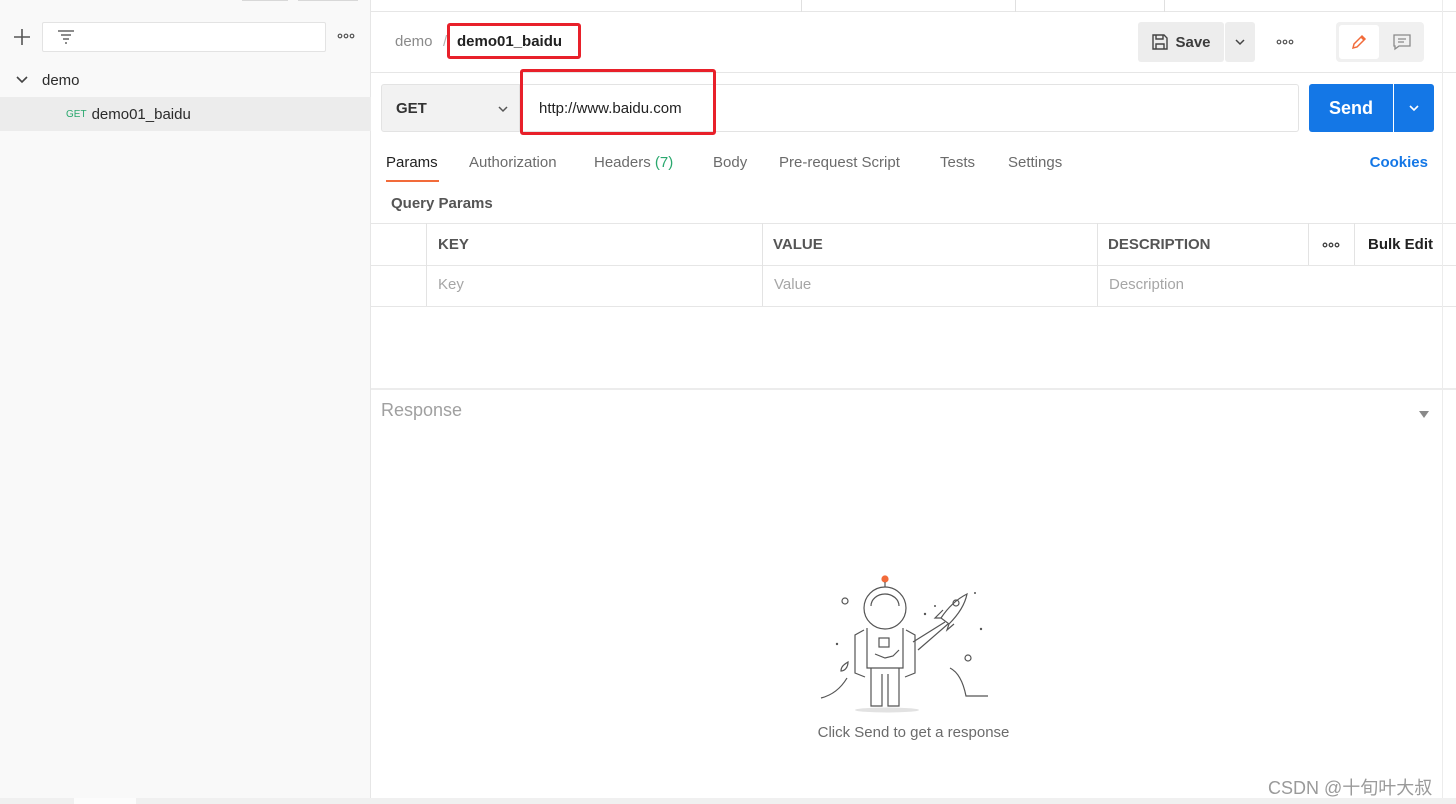  I want to click on active-tab-indicator, so click(412, 181).